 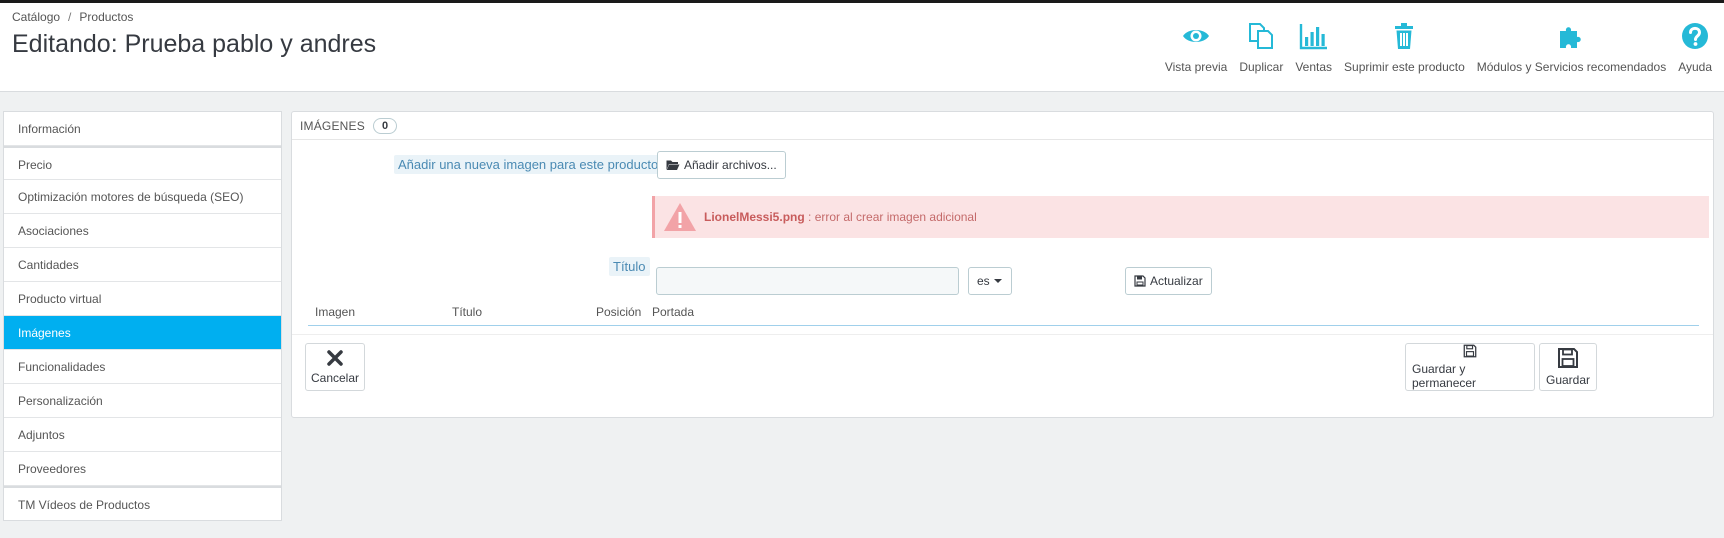 I want to click on column-image: Imagen, so click(x=335, y=312).